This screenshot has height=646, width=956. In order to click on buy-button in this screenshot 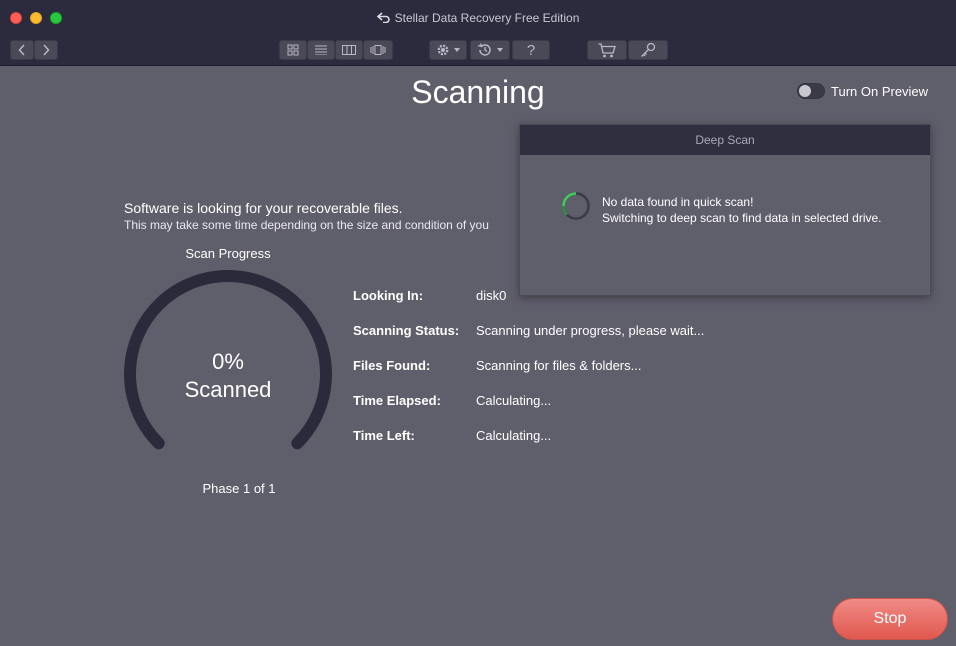, I will do `click(607, 50)`.